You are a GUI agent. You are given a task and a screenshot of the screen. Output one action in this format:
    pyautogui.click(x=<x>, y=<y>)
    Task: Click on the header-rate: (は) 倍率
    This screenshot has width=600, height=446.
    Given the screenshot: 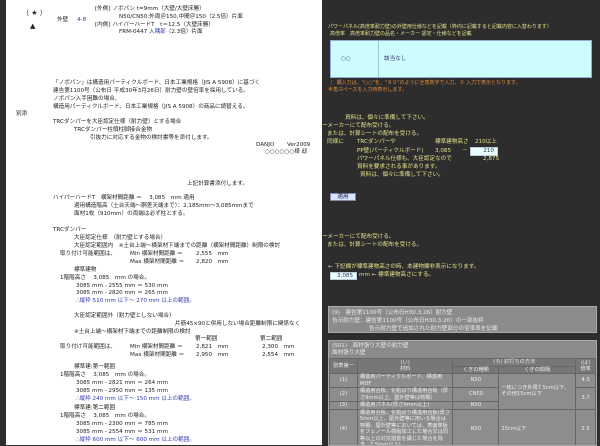 What is the action you would take?
    pyautogui.click(x=585, y=366)
    